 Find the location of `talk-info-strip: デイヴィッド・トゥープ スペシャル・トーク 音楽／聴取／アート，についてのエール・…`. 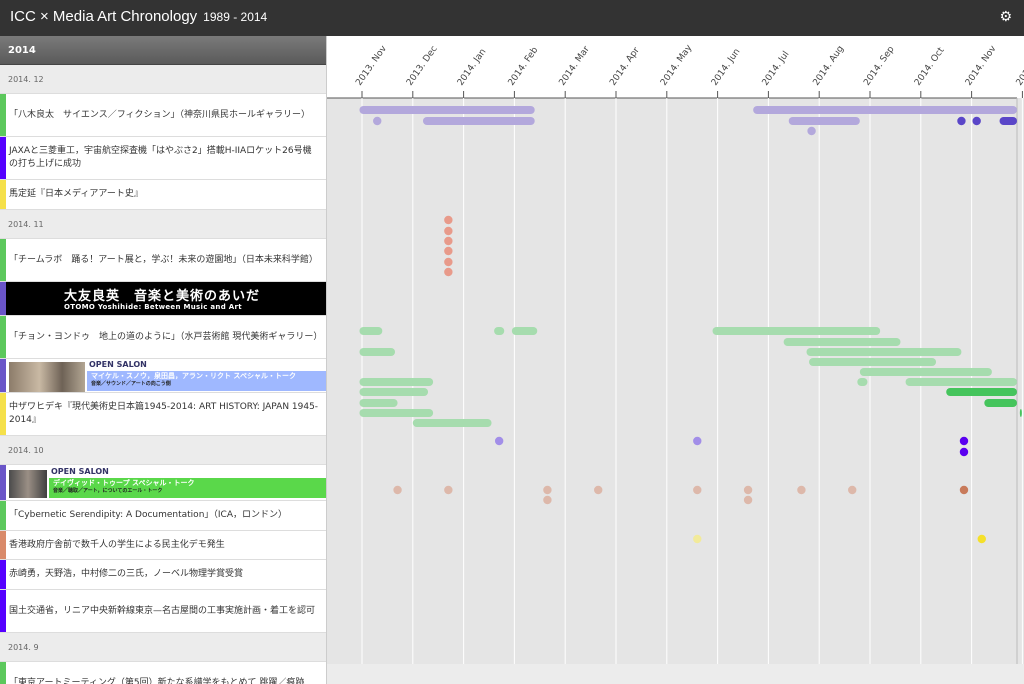

talk-info-strip: デイヴィッド・トゥープ スペシャル・トーク 音楽／聴取／アート，についてのエール・… is located at coordinates (187, 488).